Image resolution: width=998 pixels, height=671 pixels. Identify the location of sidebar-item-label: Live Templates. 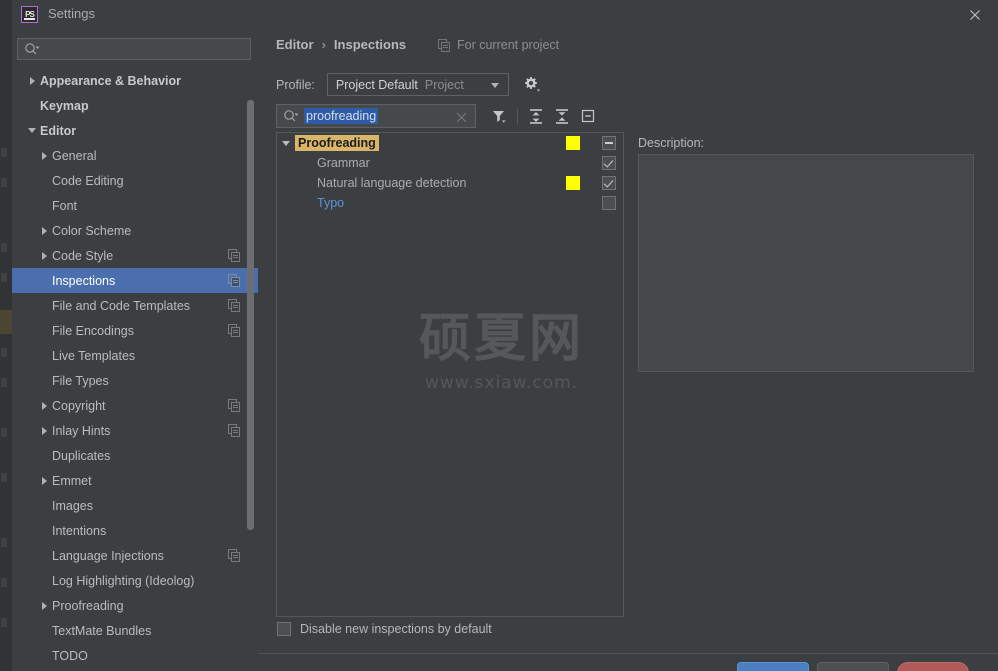
(94, 355).